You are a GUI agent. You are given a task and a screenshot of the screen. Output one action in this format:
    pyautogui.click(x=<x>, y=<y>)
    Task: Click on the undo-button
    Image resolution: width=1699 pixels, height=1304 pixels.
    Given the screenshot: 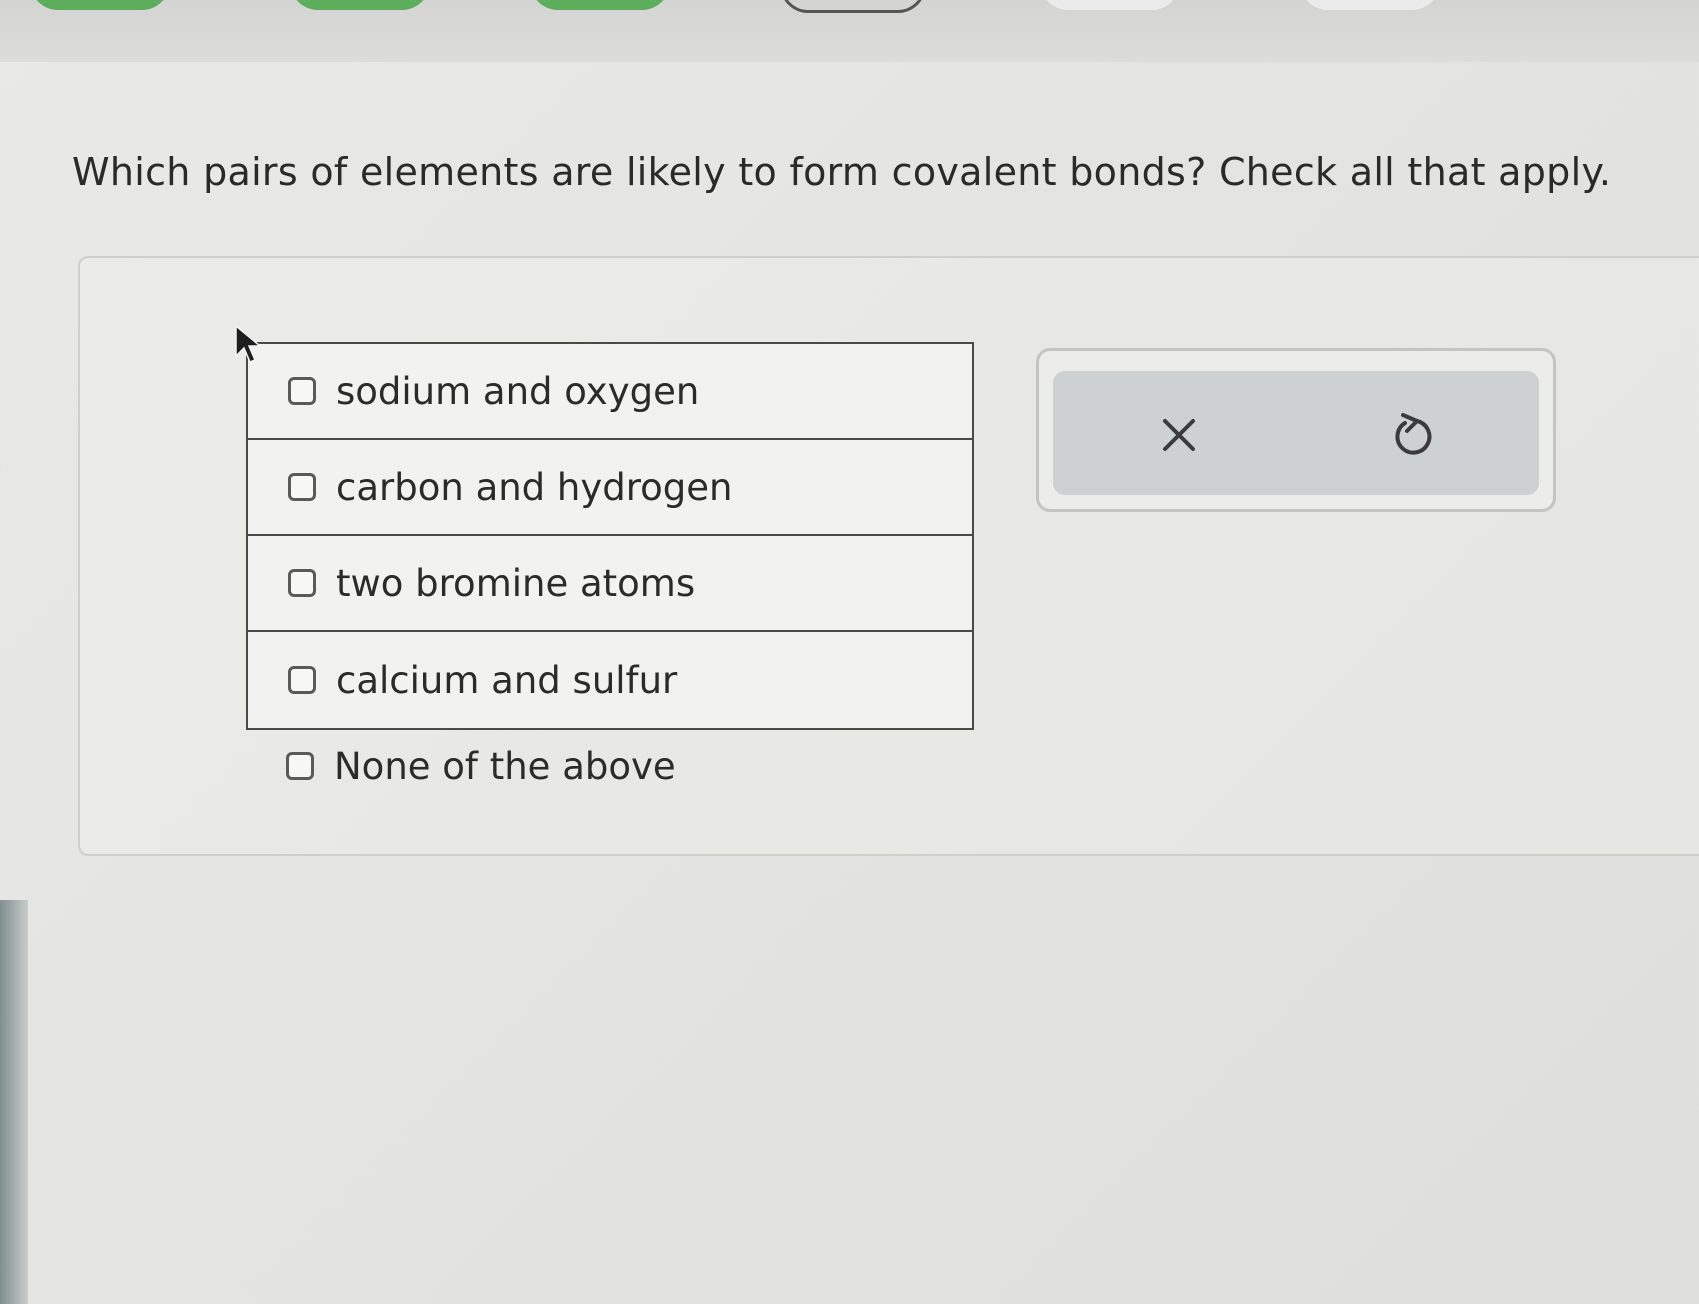 What is the action you would take?
    pyautogui.click(x=1413, y=435)
    